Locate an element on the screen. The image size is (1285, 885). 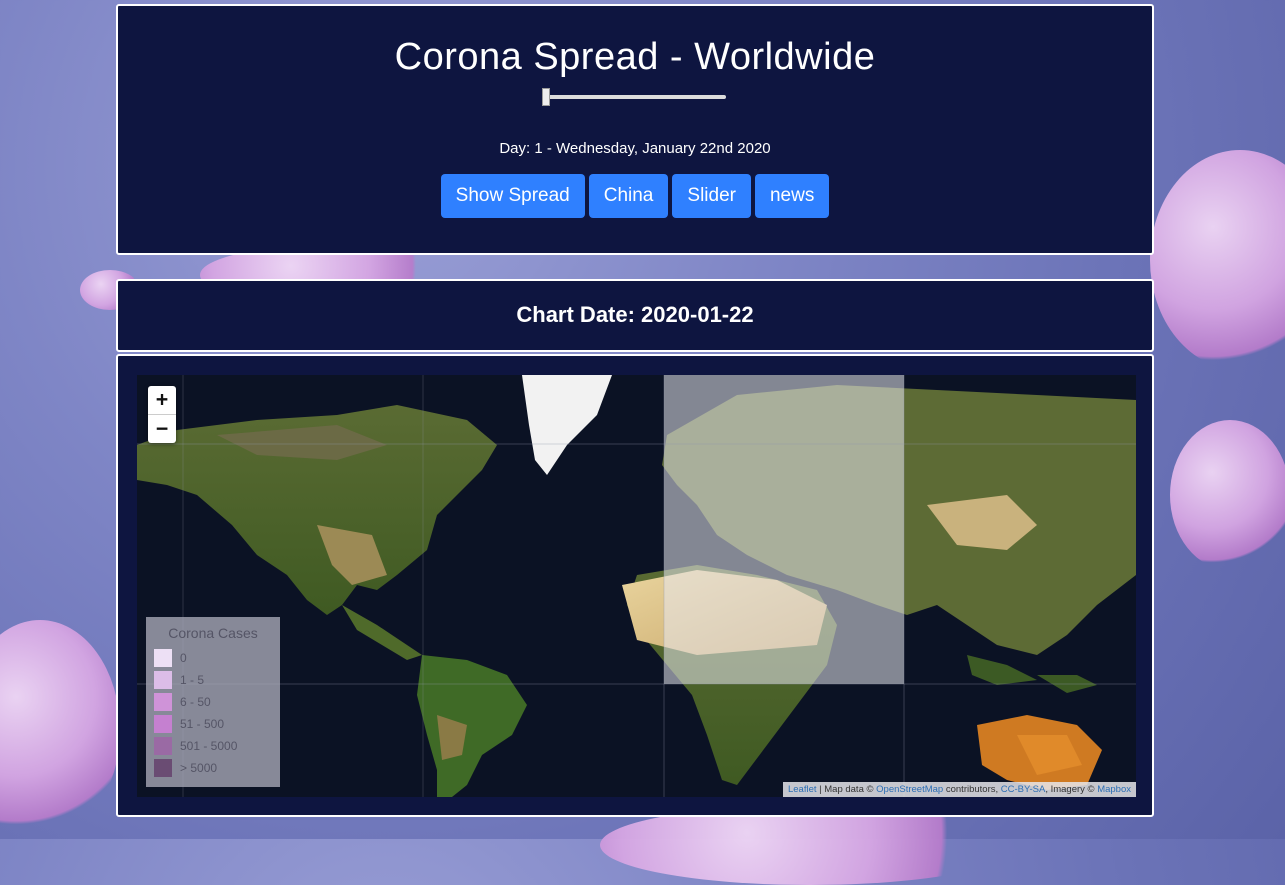
legend-item: > 5000 is located at coordinates (213, 768).